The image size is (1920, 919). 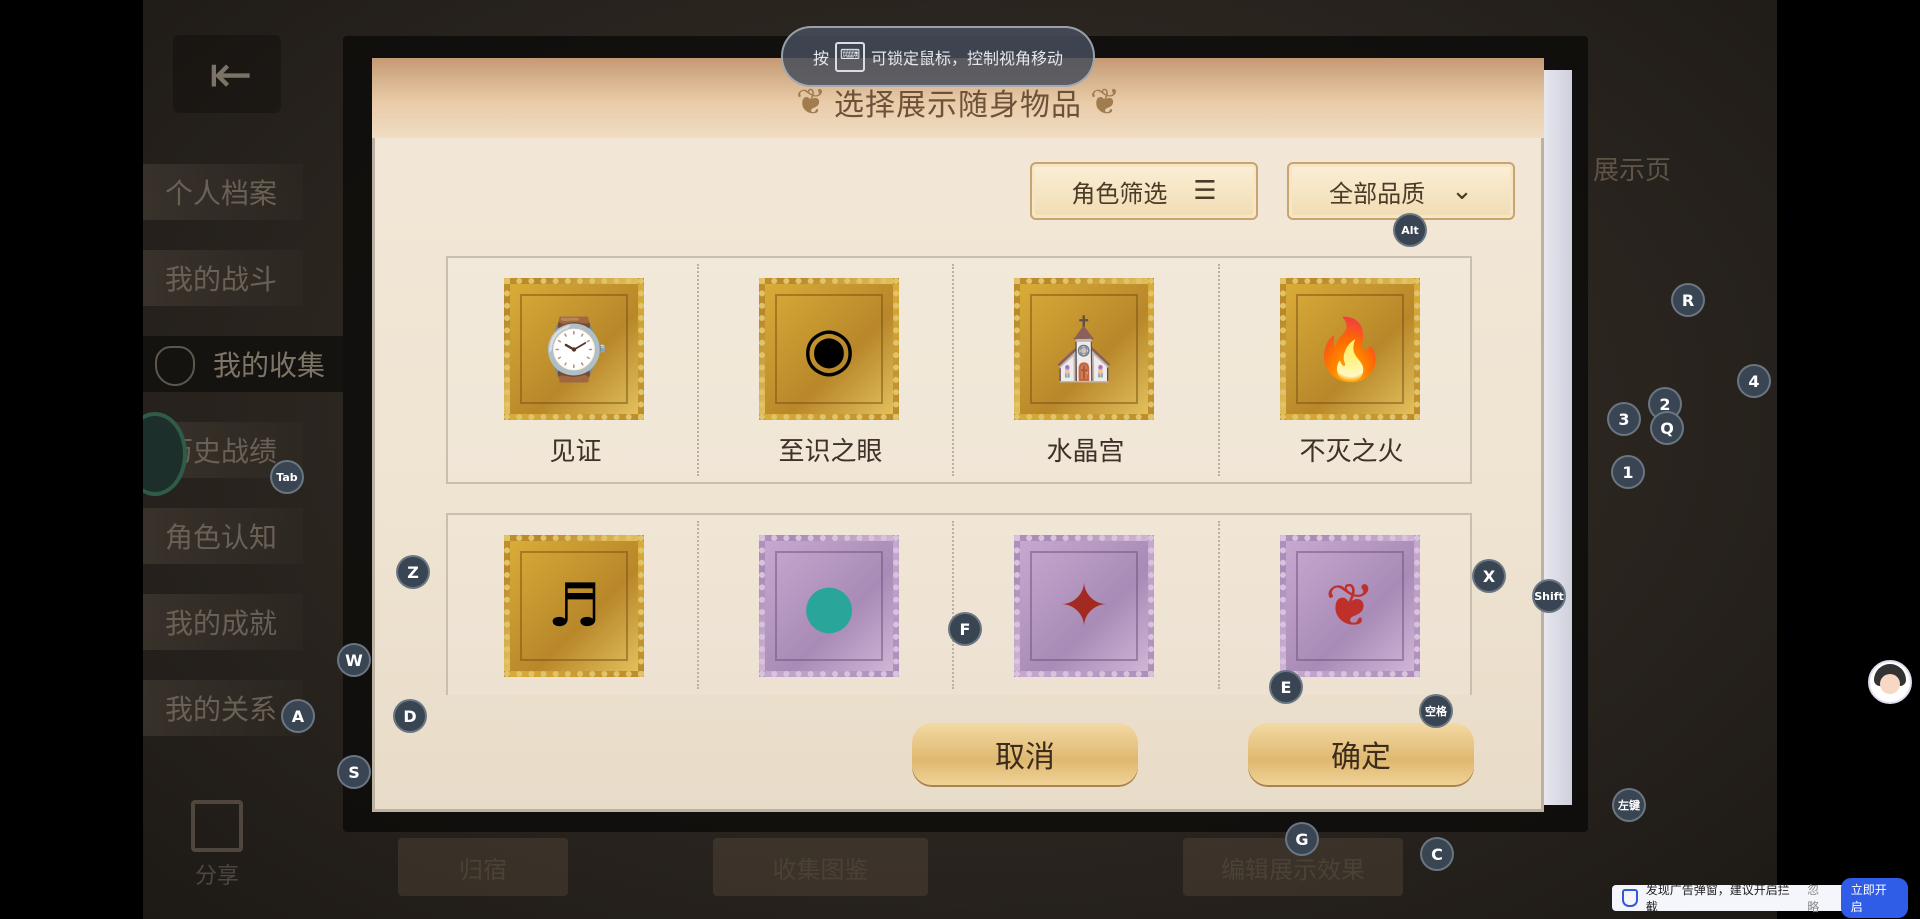 I want to click on key-marker-shift: Shift, so click(x=1549, y=596).